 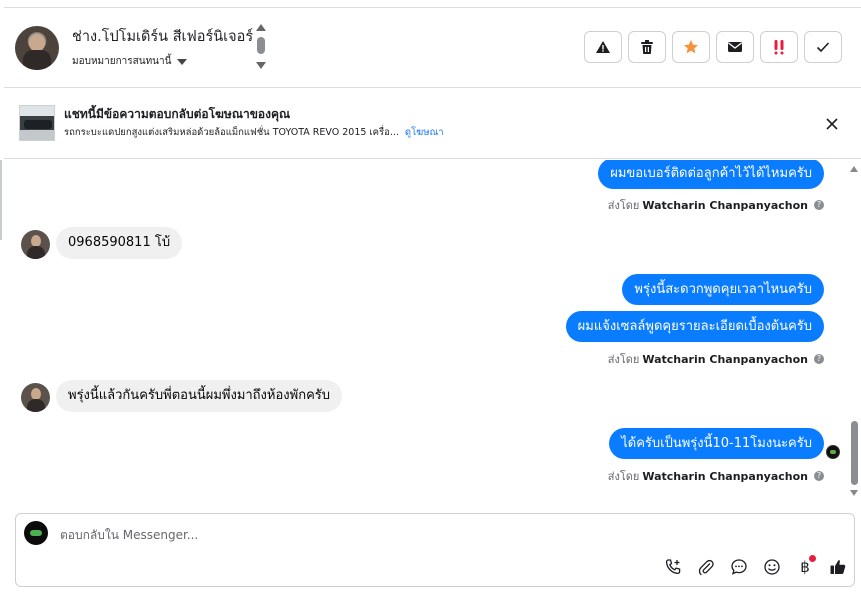 What do you see at coordinates (755, 566) in the screenshot?
I see `composer-tools: ฿` at bounding box center [755, 566].